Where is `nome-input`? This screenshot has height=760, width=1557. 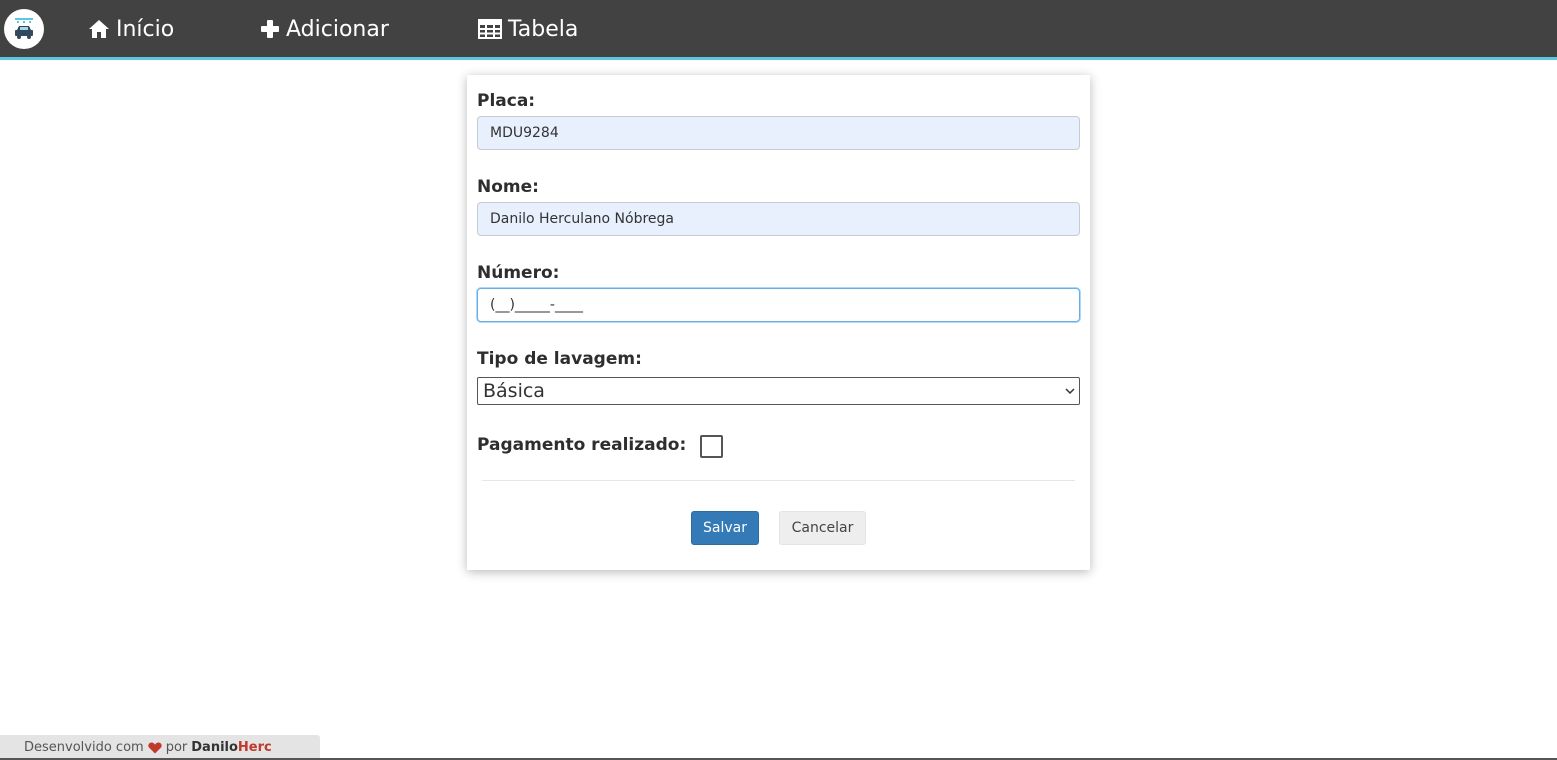 nome-input is located at coordinates (778, 219).